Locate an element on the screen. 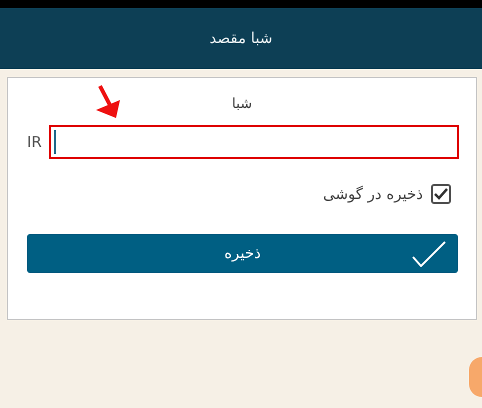 The height and width of the screenshot is (408, 482). input-field is located at coordinates (254, 142).